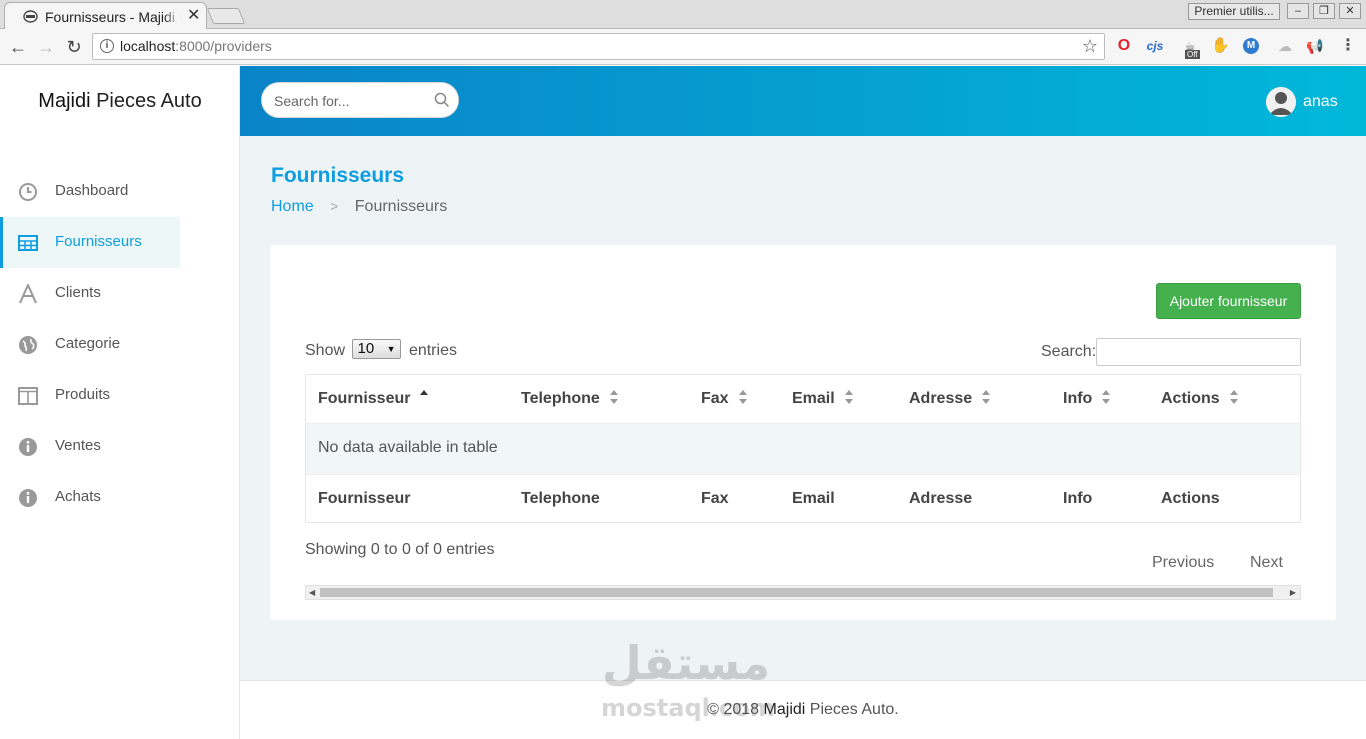 This screenshot has height=739, width=1366. Describe the element at coordinates (113, 17) in the screenshot. I see `tab-title: Fournisseurs - Majidi Pieces Auto` at that location.